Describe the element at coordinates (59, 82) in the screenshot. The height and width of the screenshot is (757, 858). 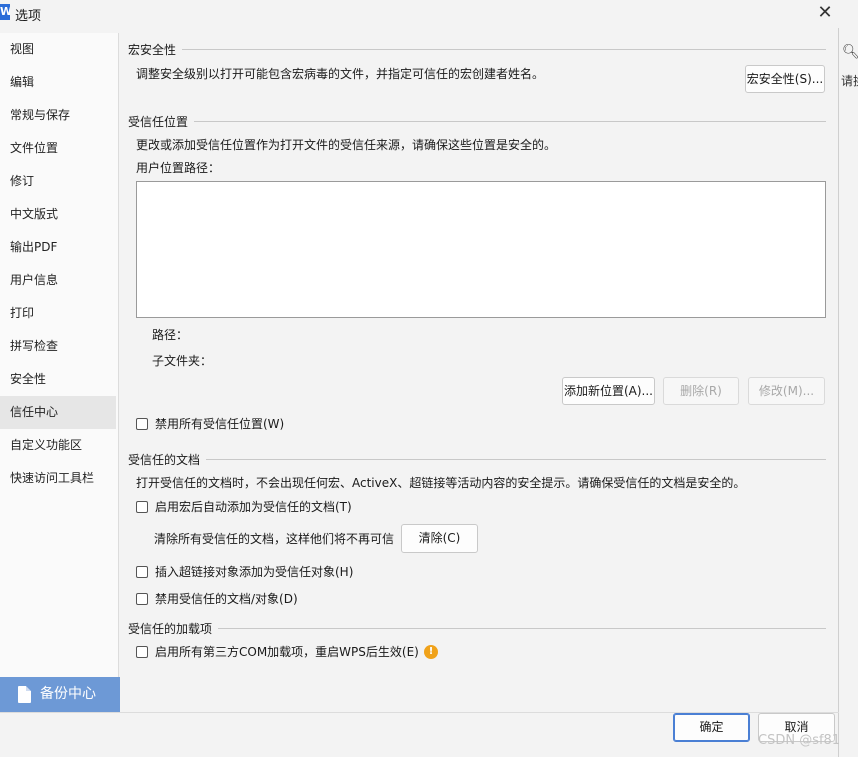
I see `sidebar-item-edit: 编辑` at that location.